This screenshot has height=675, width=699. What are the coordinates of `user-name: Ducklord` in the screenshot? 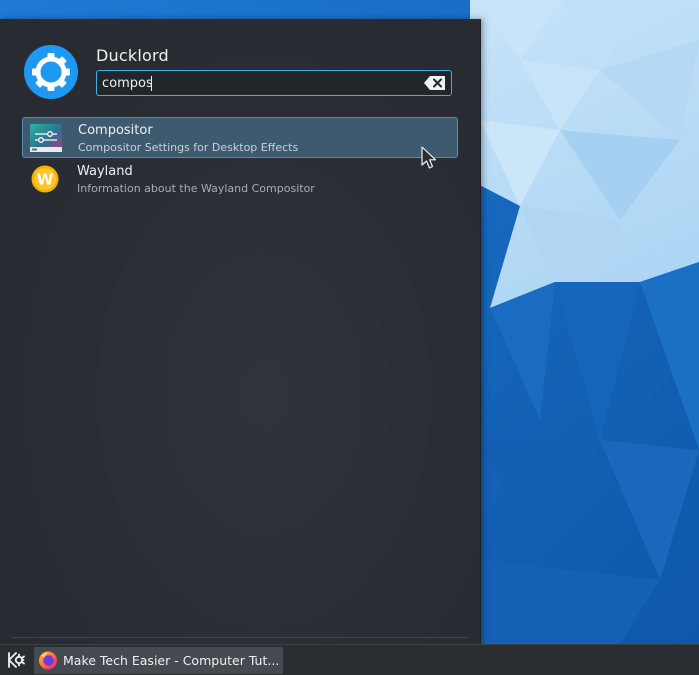 It's located at (132, 55).